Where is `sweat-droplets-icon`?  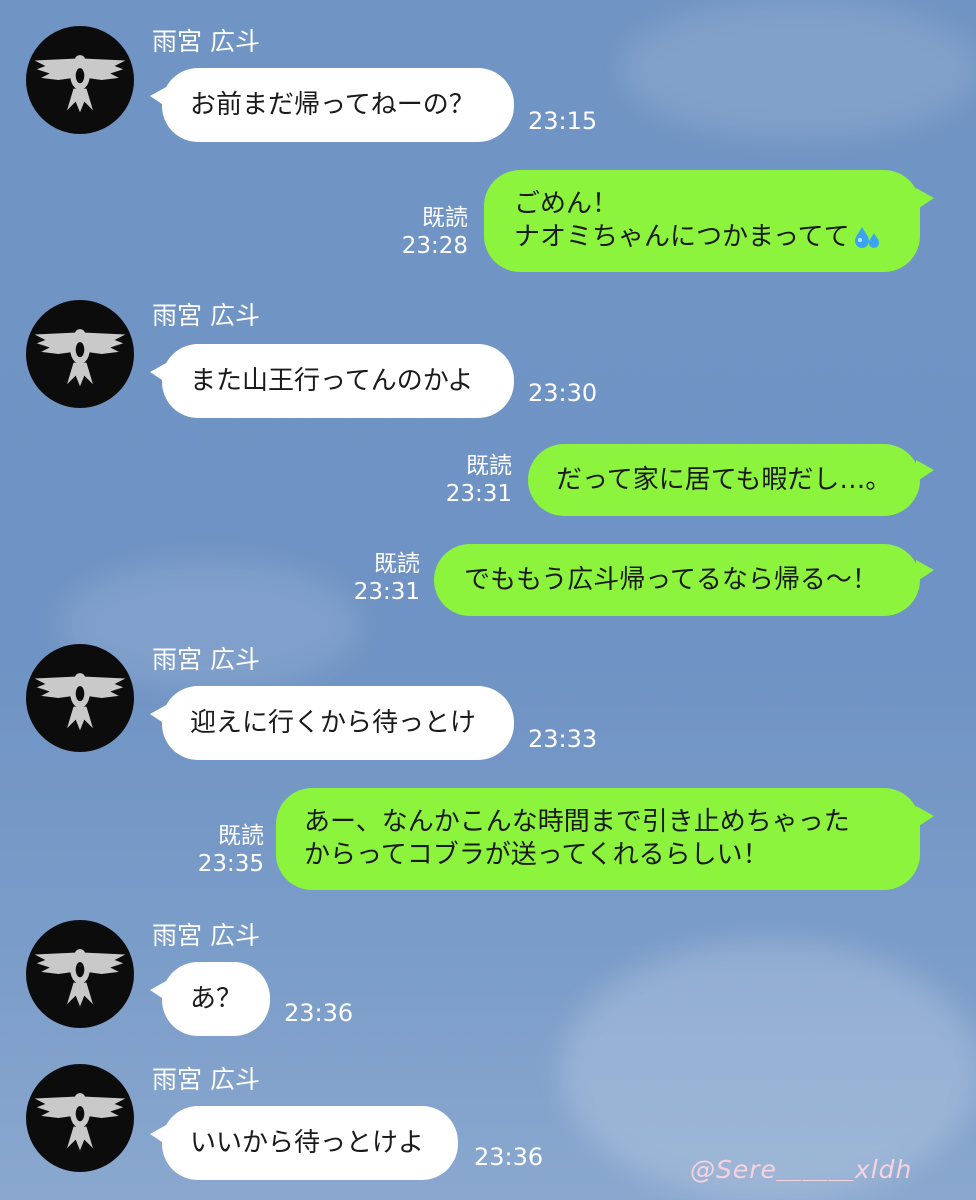
sweat-droplets-icon is located at coordinates (866, 237).